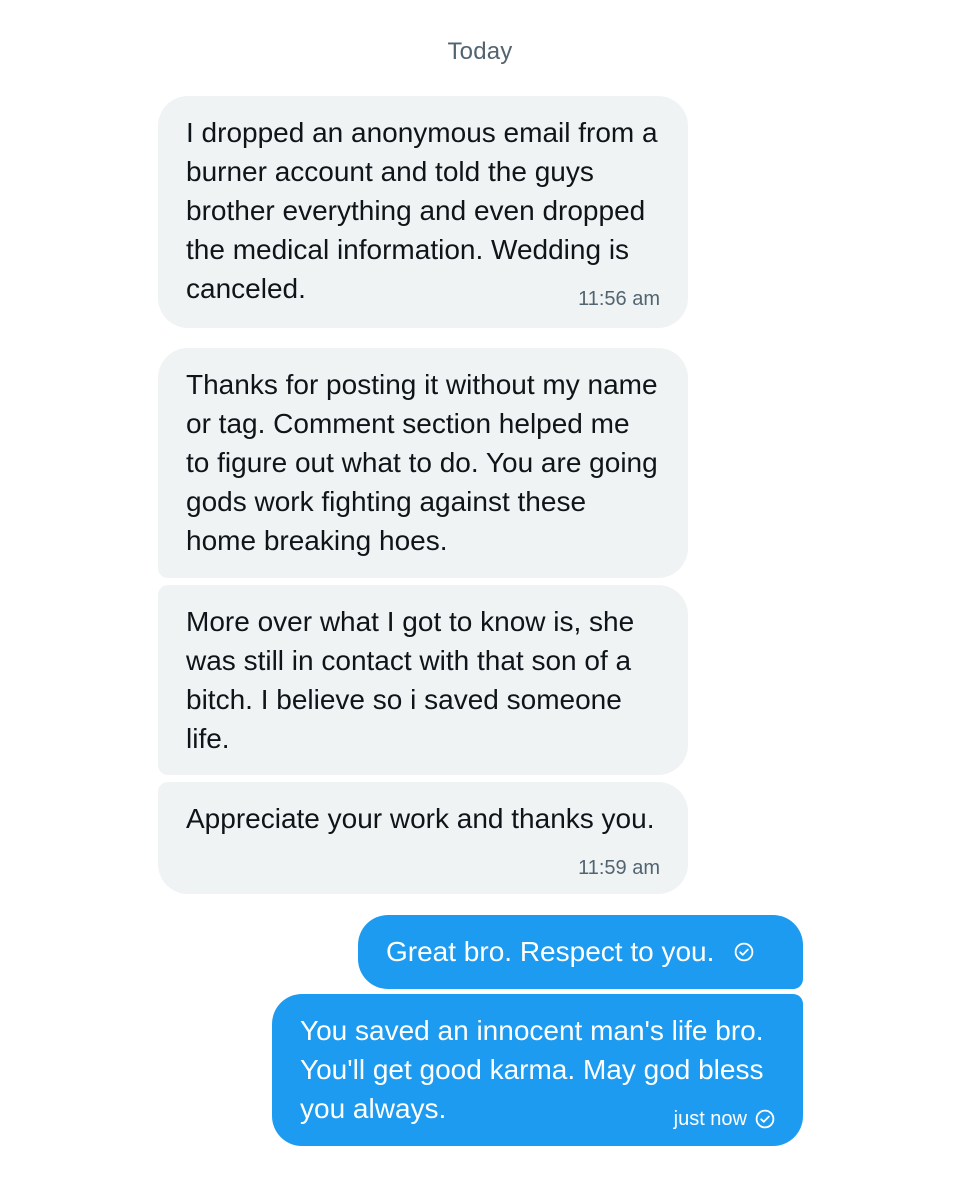 This screenshot has width=960, height=1200. Describe the element at coordinates (420, 818) in the screenshot. I see `message-text: Appreciate your work and thanks you.` at that location.